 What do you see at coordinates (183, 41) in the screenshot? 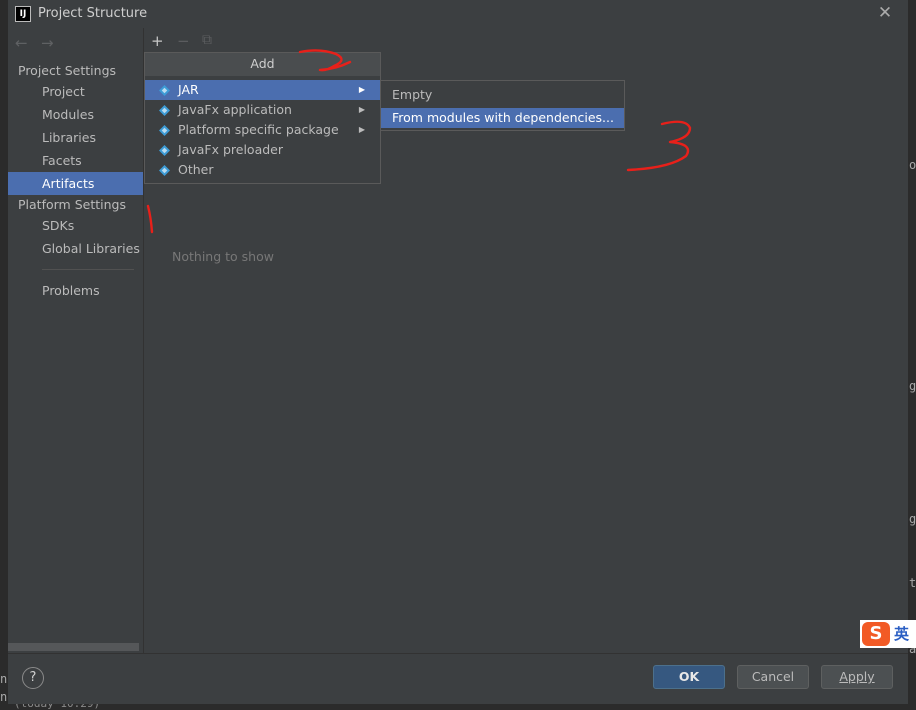
I see `remove-icon: −` at bounding box center [183, 41].